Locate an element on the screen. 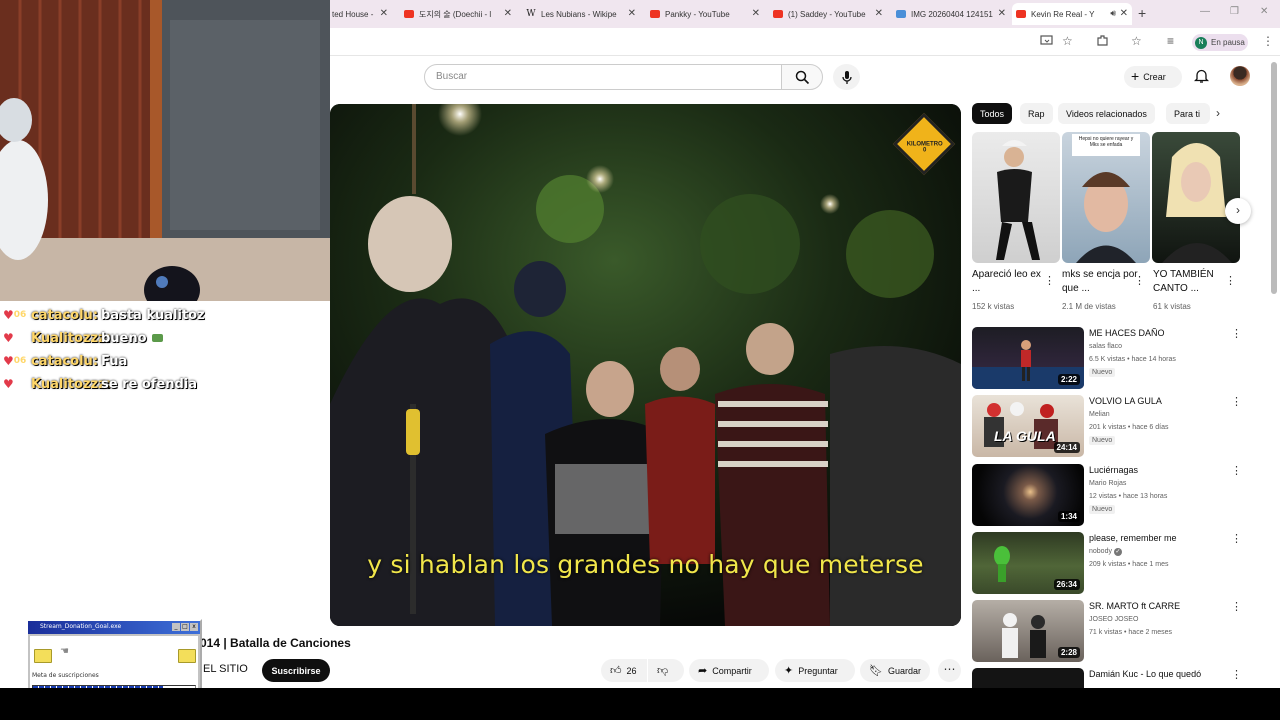 The image size is (1280, 720). browser-menu-icon: ⋮ is located at coordinates (1268, 41).